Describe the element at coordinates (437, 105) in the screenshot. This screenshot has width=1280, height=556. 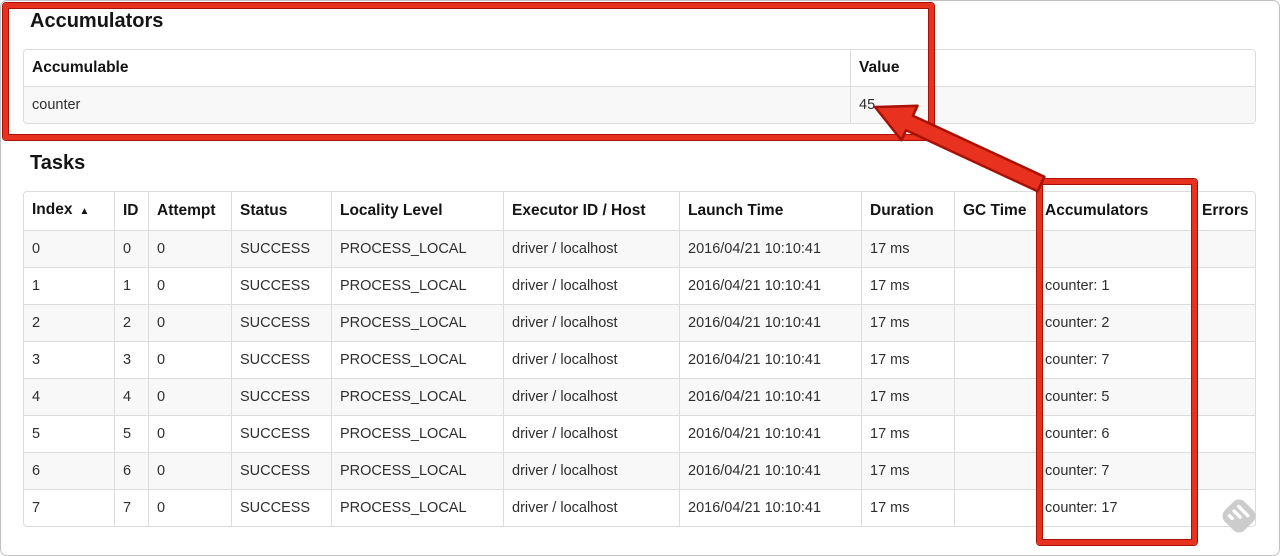
I see `table-cell: counter` at that location.